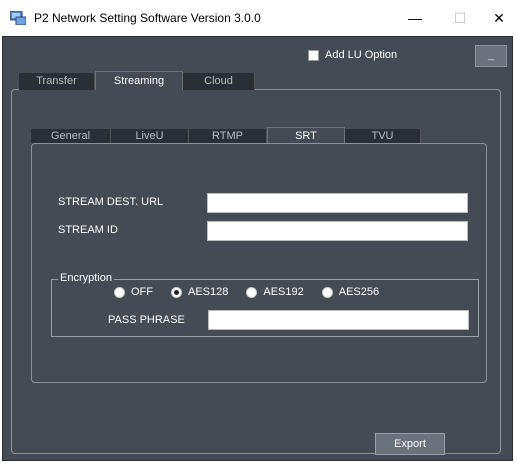  Describe the element at coordinates (86, 278) in the screenshot. I see `encryption-label: Encryption` at that location.